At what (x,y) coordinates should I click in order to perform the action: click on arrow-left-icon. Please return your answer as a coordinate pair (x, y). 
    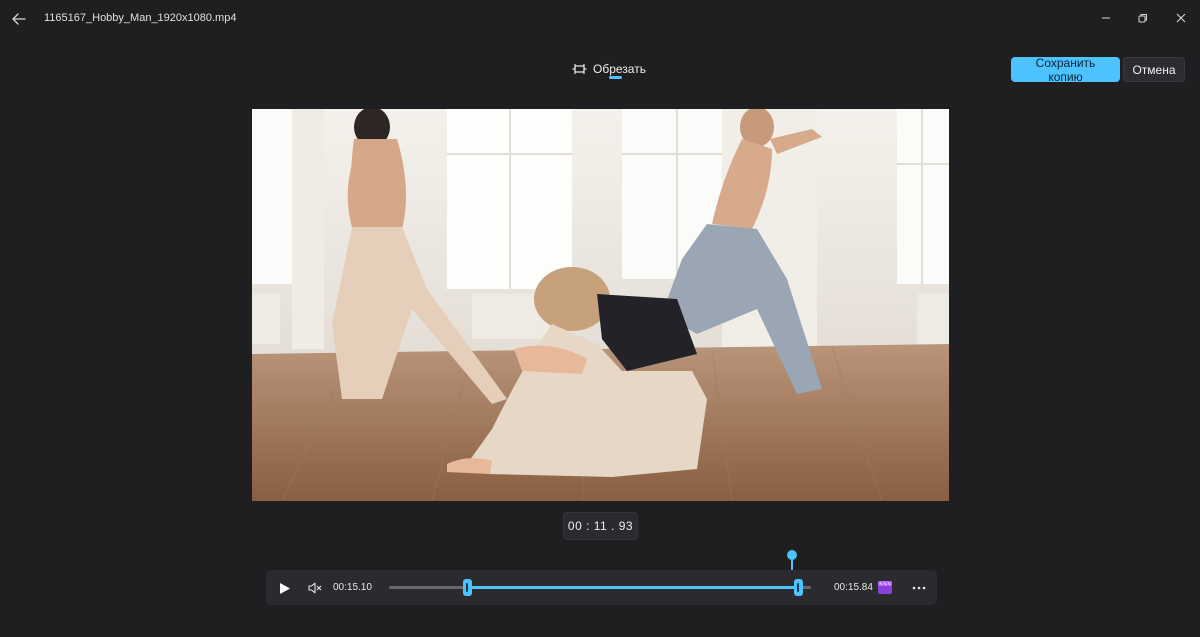
    Looking at the image, I should click on (19, 19).